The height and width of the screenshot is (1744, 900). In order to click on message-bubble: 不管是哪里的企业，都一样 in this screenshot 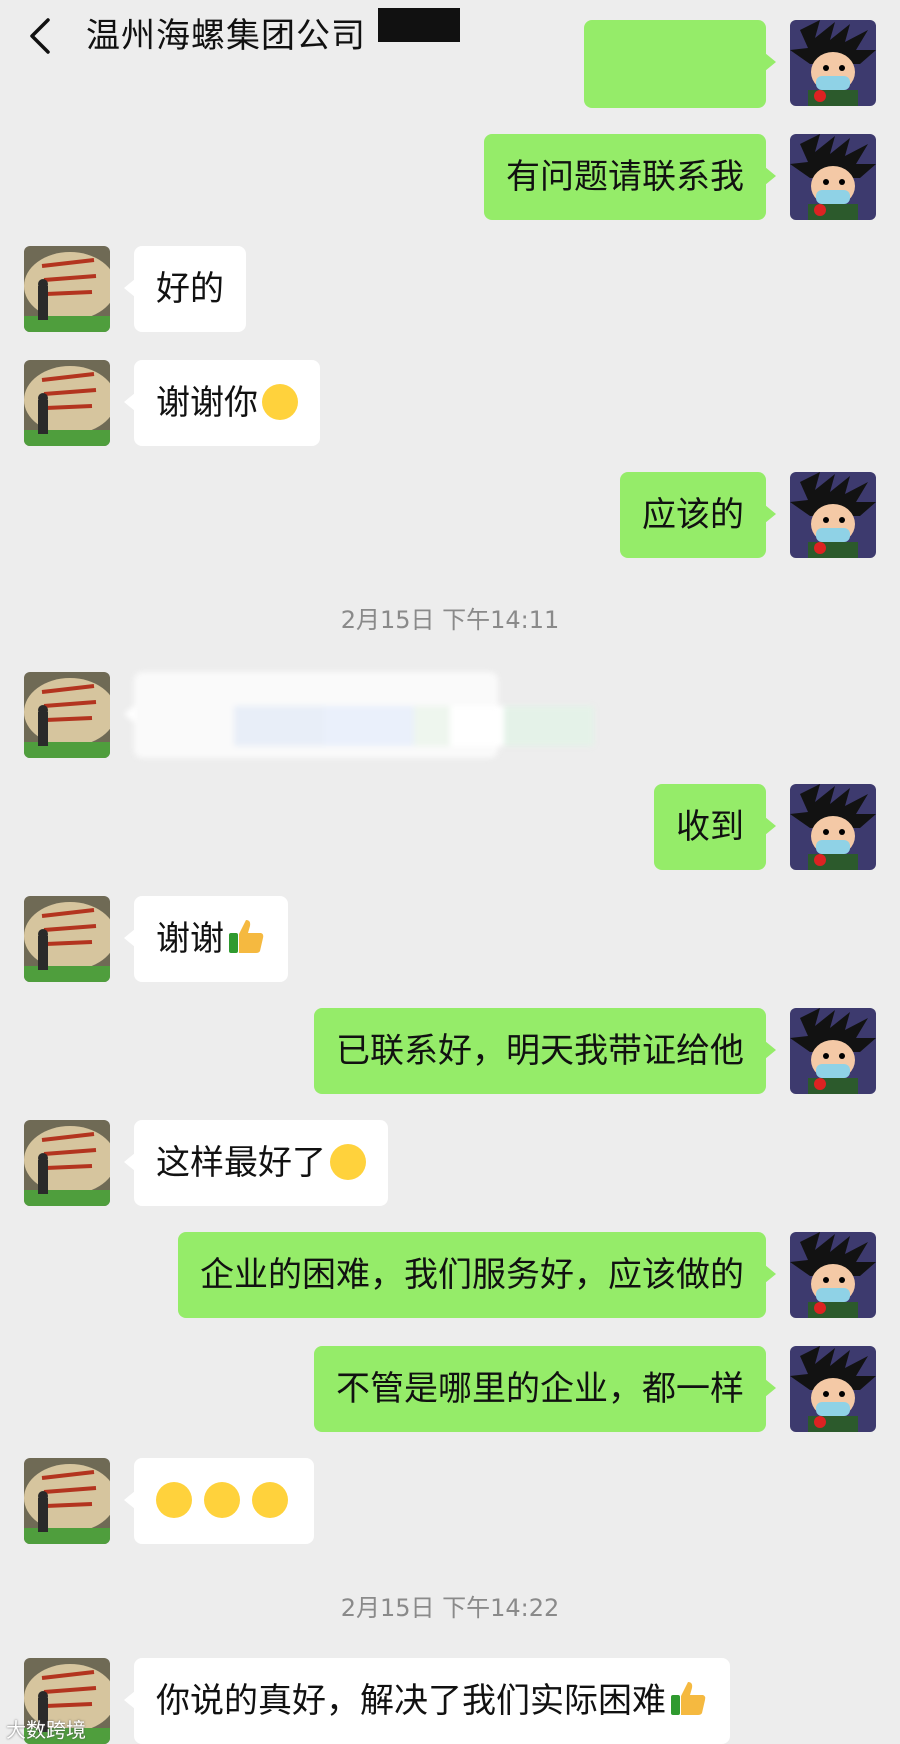, I will do `click(545, 1389)`.